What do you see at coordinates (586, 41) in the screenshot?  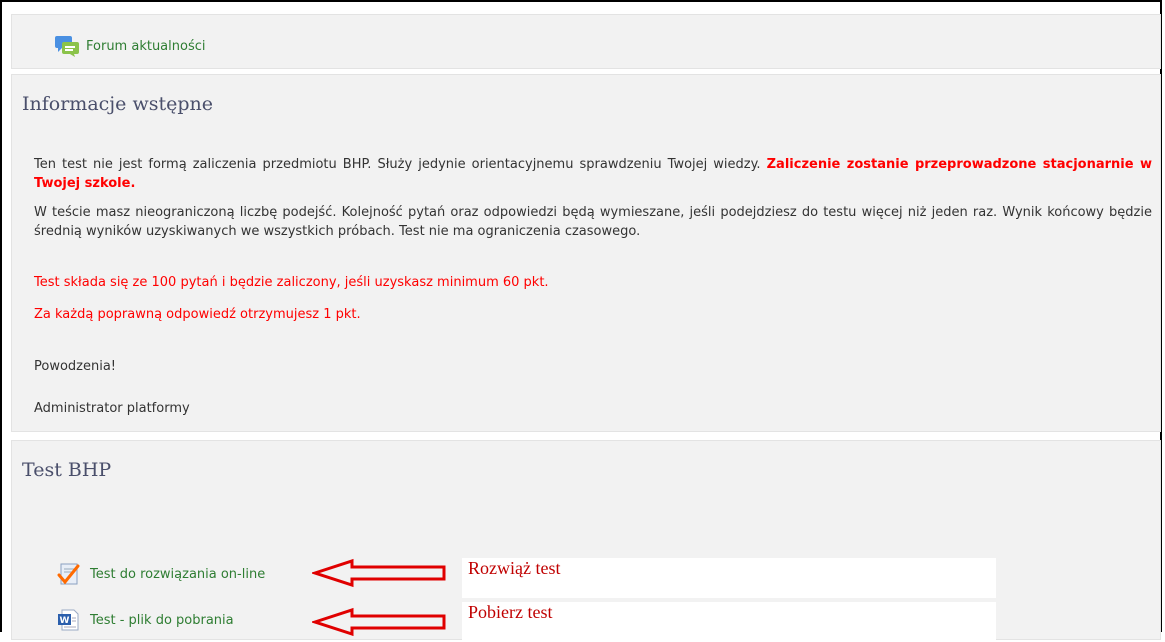 I see `forum-panel: Forum aktualności` at bounding box center [586, 41].